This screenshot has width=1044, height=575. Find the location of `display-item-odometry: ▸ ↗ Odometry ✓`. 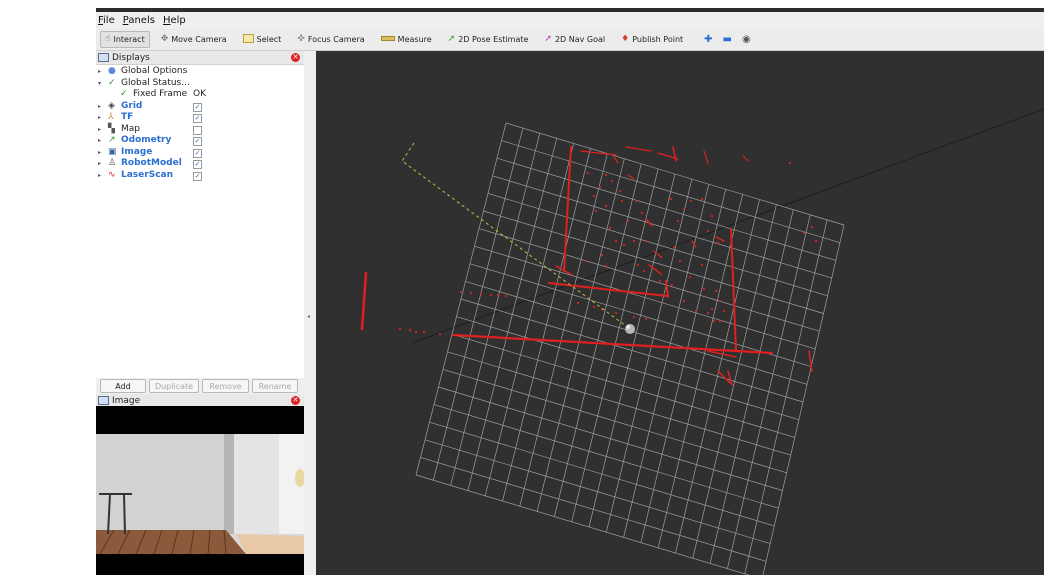

display-item-odometry: ▸ ↗ Odometry ✓ is located at coordinates (200, 141).